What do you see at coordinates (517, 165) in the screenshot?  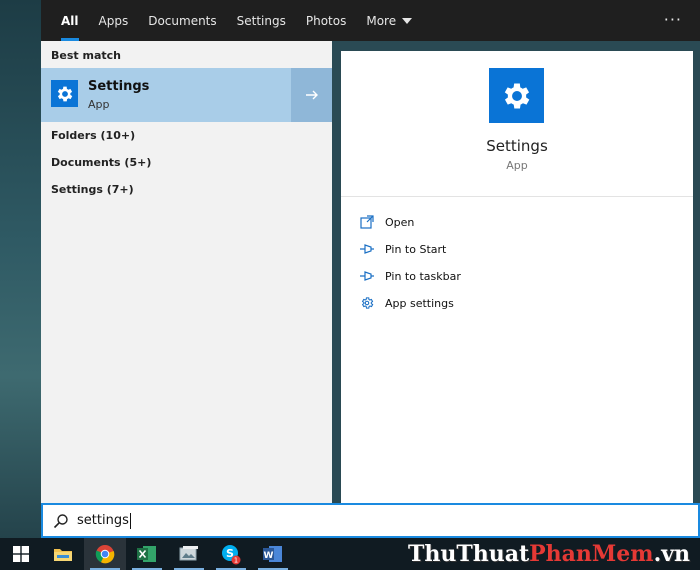 I see `preview-subtitle: App` at bounding box center [517, 165].